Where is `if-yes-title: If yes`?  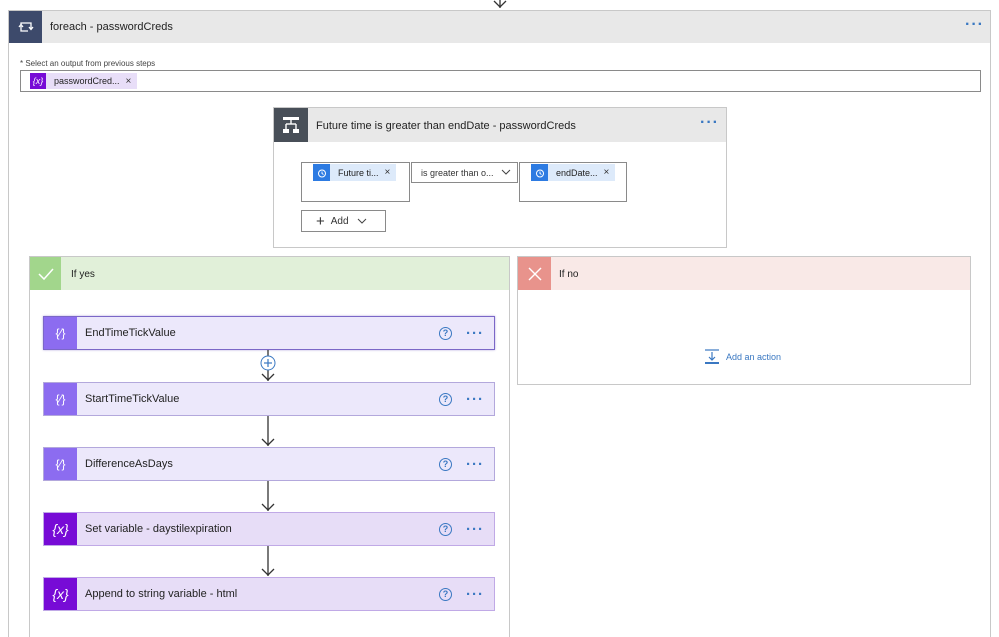 if-yes-title: If yes is located at coordinates (83, 274).